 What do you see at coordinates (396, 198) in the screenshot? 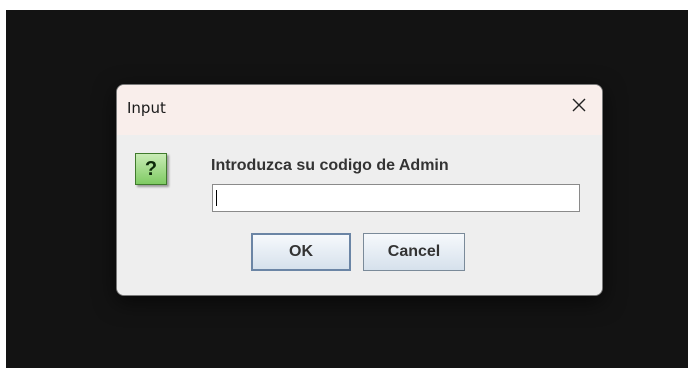
I see `admin-code-input` at bounding box center [396, 198].